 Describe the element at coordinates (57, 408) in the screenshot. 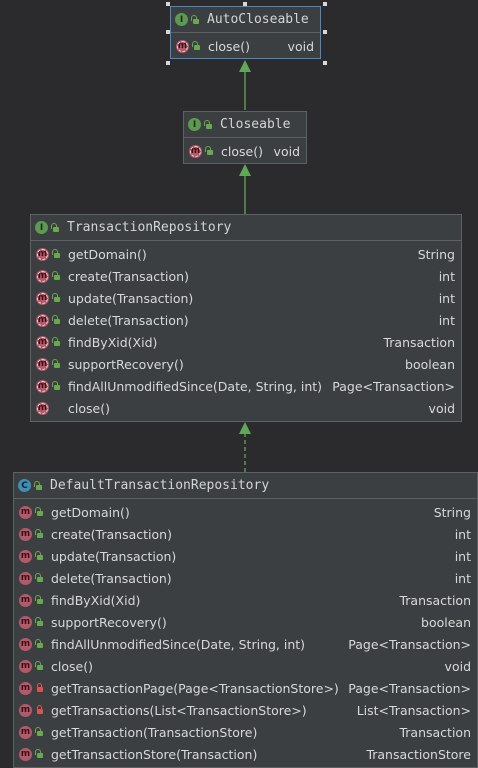

I see `blank-visibility-icon` at that location.